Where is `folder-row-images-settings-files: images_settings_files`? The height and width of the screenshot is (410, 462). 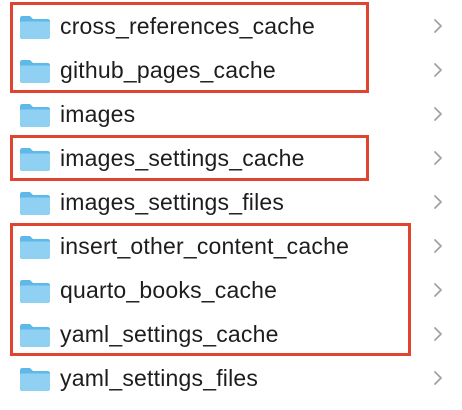 folder-row-images-settings-files: images_settings_files is located at coordinates (231, 202).